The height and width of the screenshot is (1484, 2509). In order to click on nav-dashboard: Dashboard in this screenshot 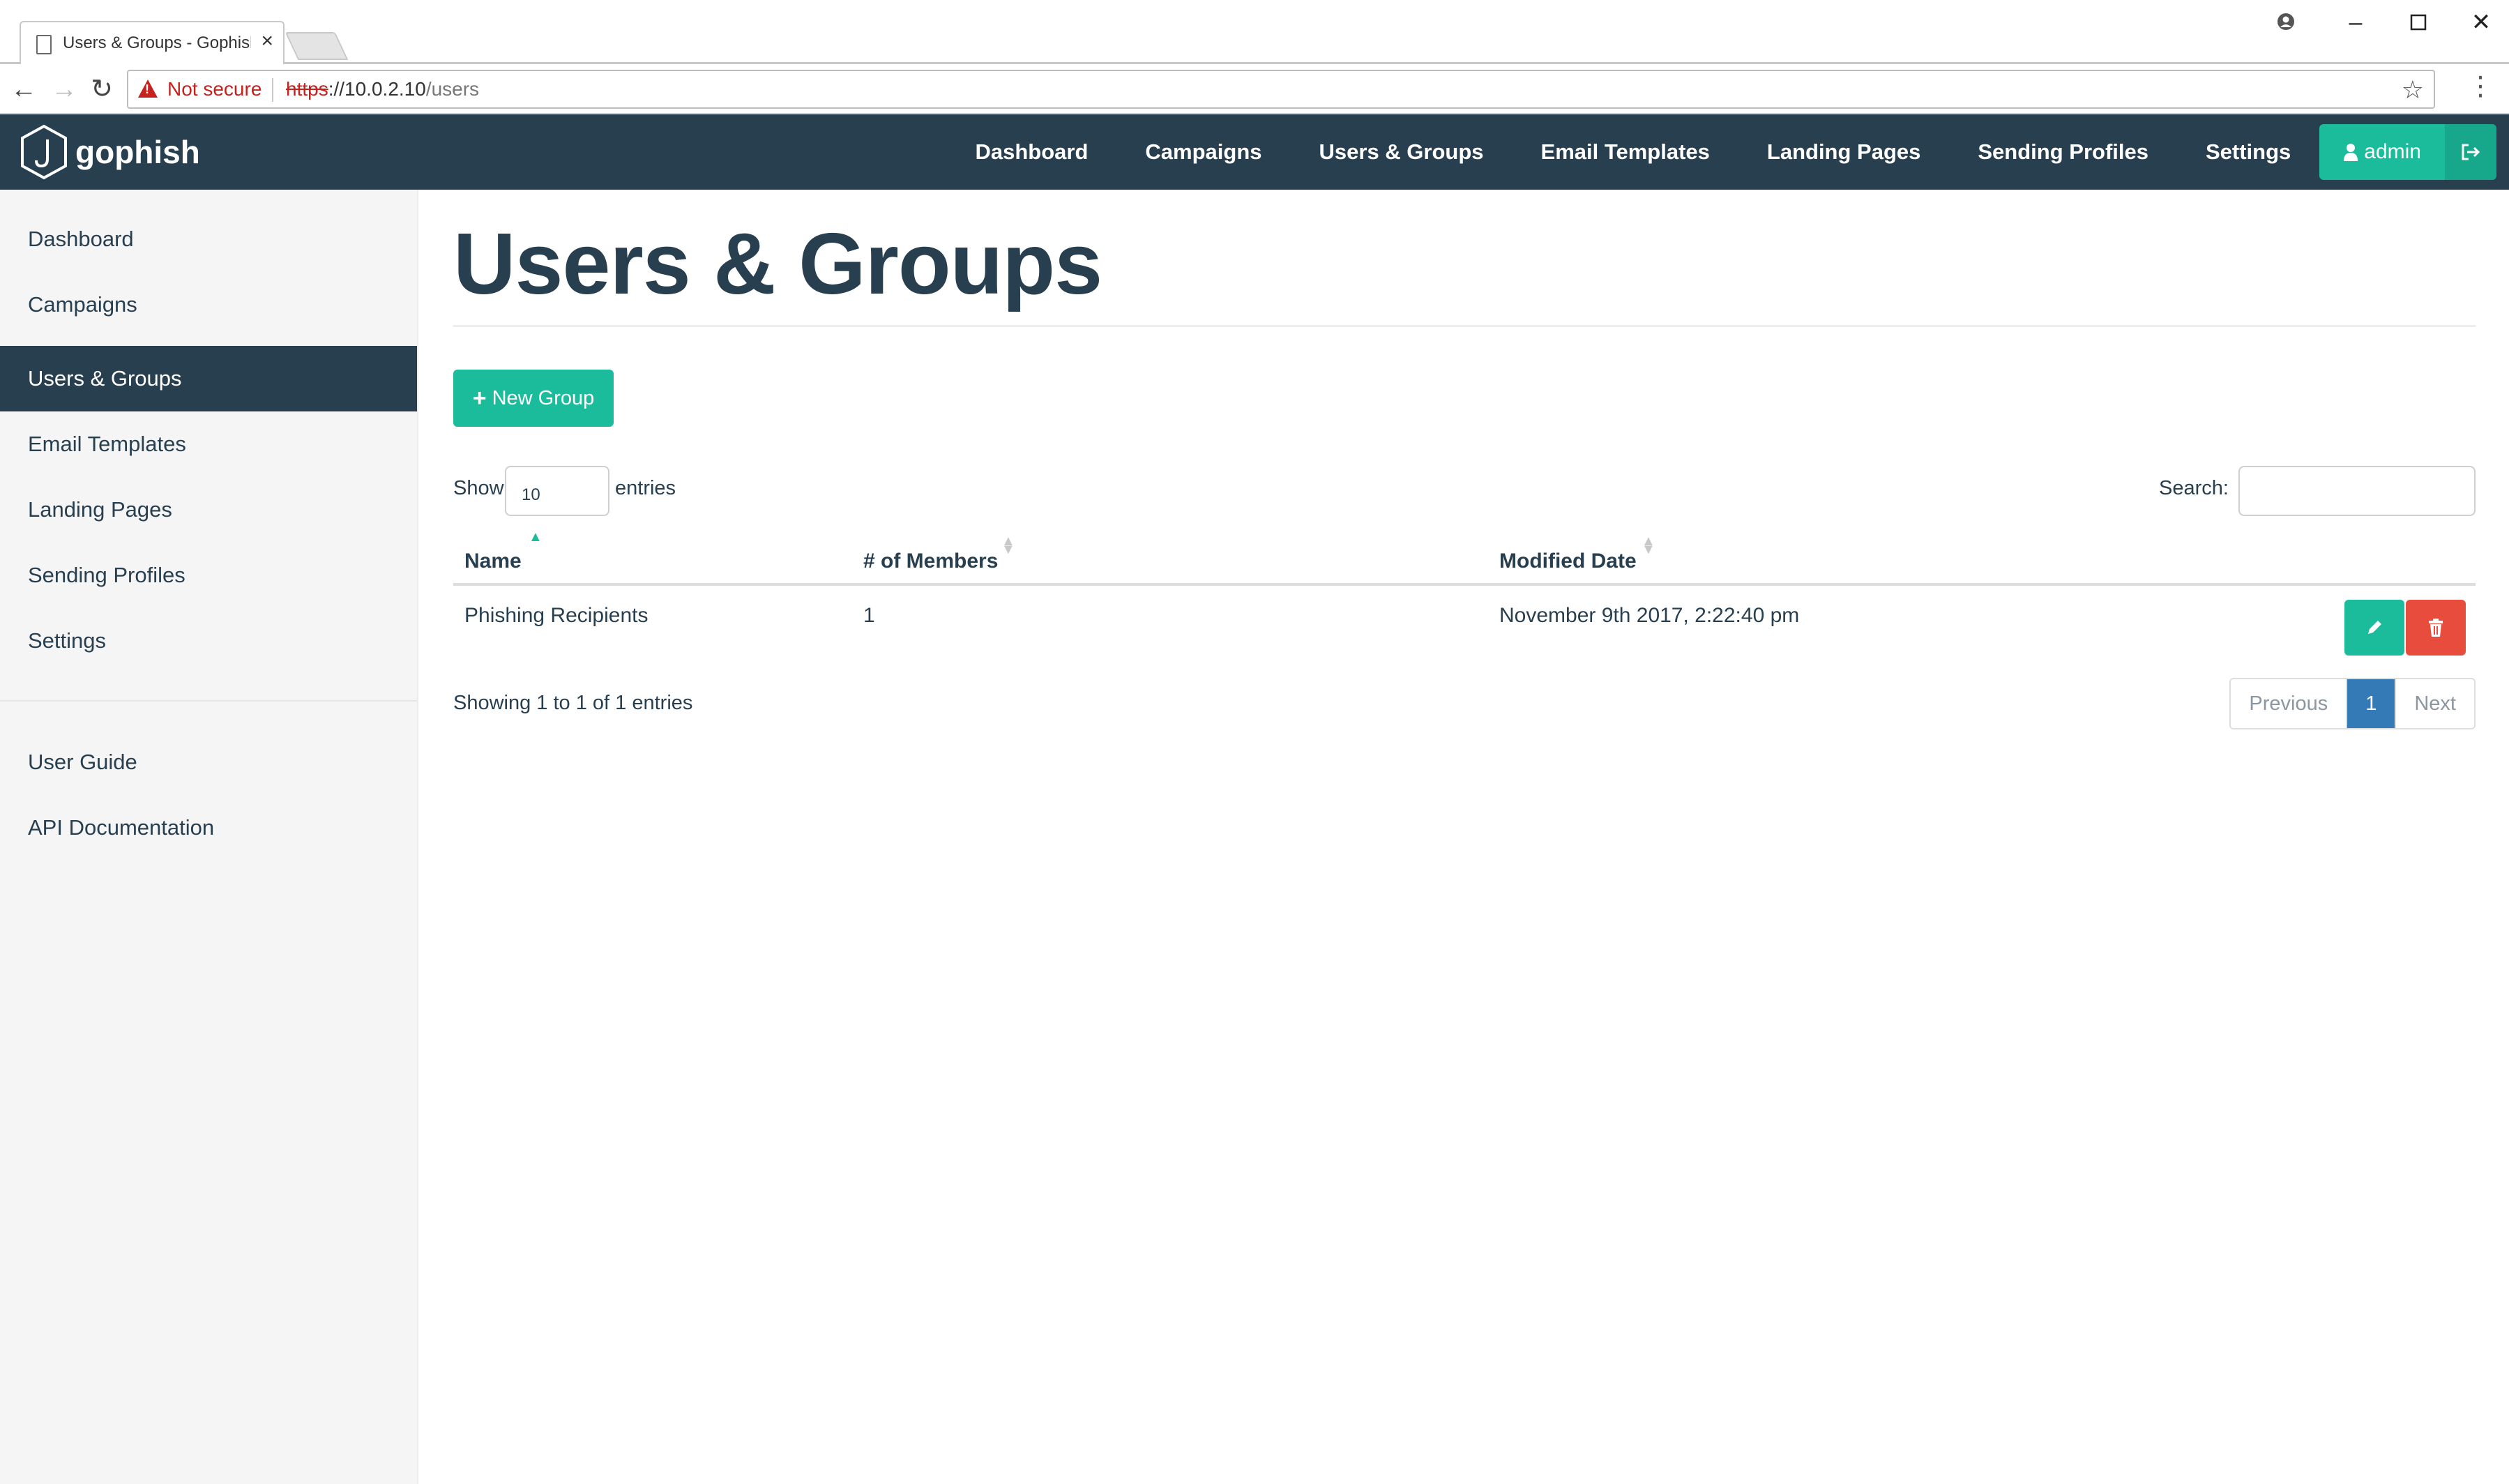, I will do `click(1031, 152)`.